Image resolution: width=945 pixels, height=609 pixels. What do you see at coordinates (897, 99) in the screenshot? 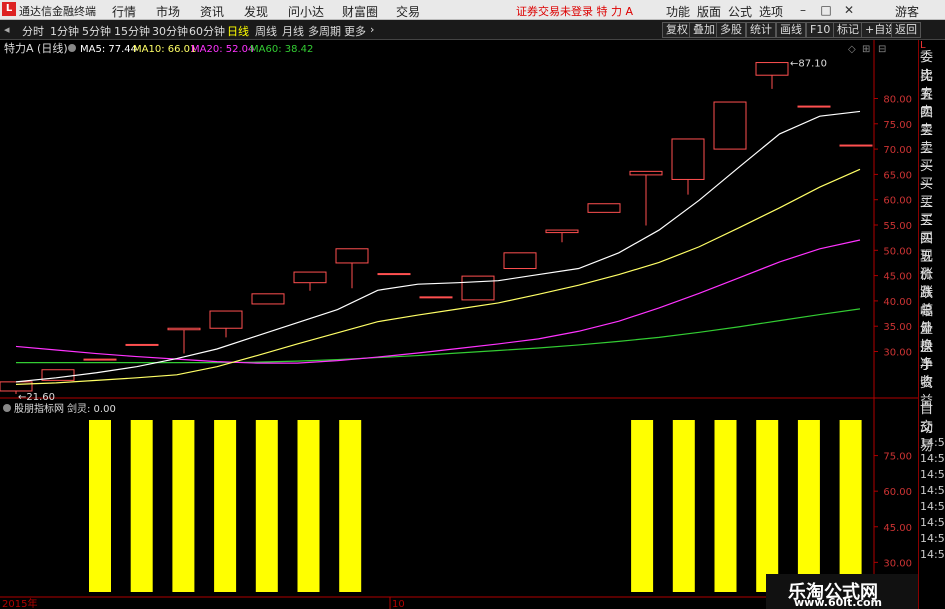
I see `price-tick-label: 80.00` at bounding box center [897, 99].